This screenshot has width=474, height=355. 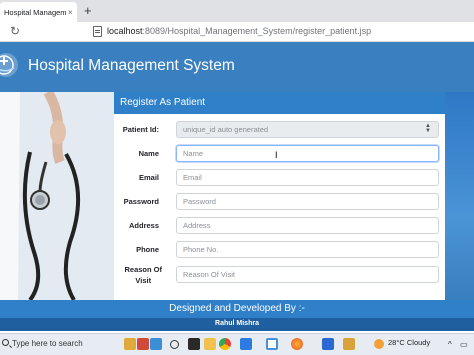 What do you see at coordinates (307, 249) in the screenshot?
I see `phone-field` at bounding box center [307, 249].